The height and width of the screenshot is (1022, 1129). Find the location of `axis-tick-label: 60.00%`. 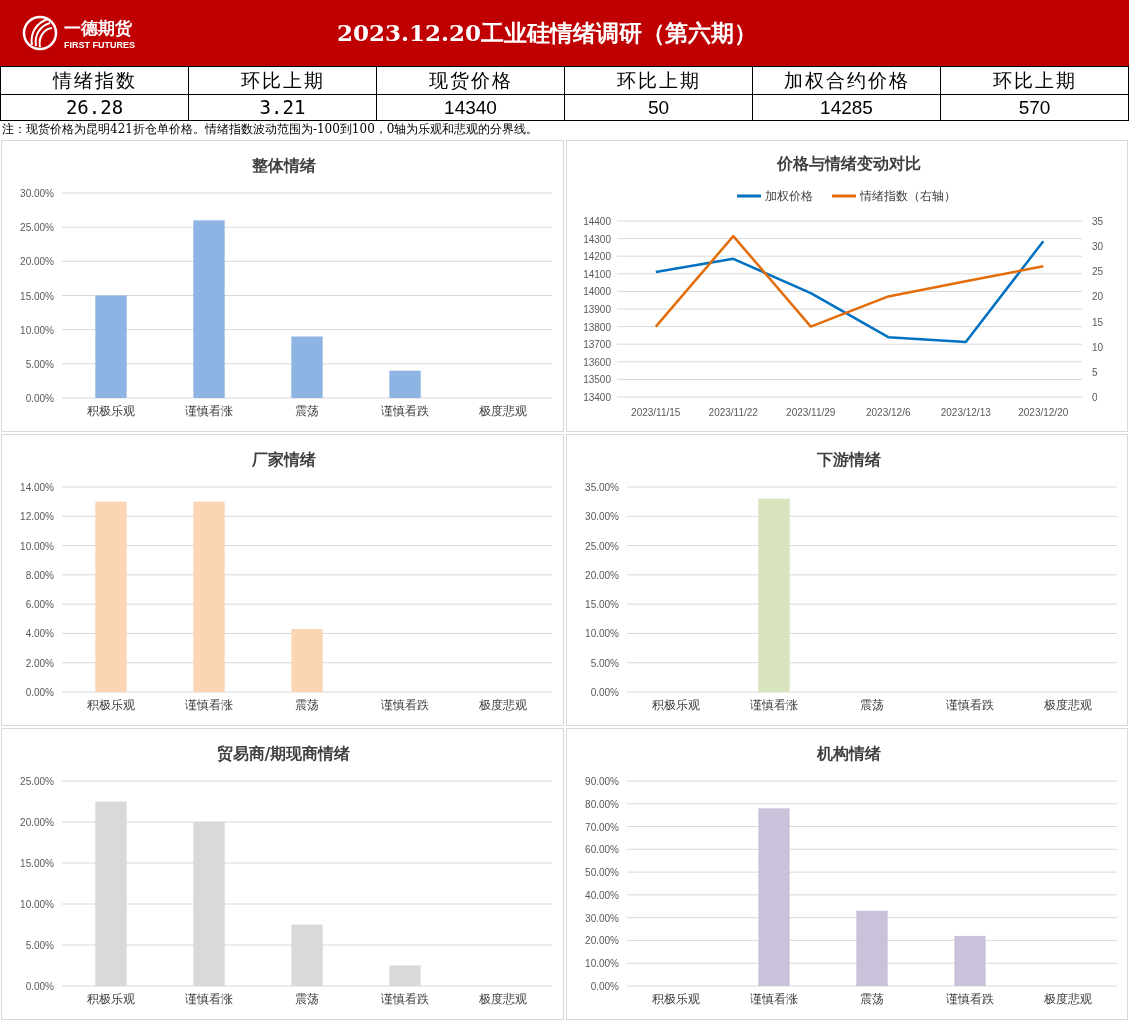

axis-tick-label: 60.00% is located at coordinates (601, 850).